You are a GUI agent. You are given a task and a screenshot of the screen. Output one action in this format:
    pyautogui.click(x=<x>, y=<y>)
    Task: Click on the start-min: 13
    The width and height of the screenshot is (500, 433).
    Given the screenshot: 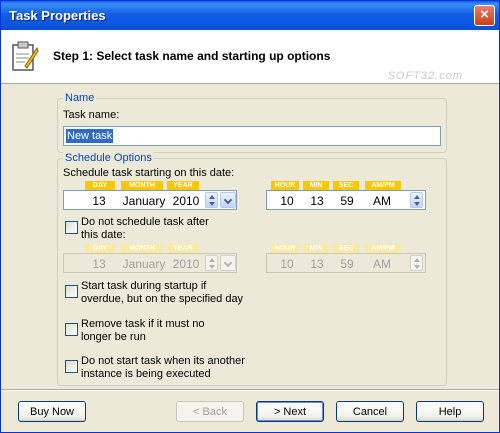 What is the action you would take?
    pyautogui.click(x=317, y=201)
    